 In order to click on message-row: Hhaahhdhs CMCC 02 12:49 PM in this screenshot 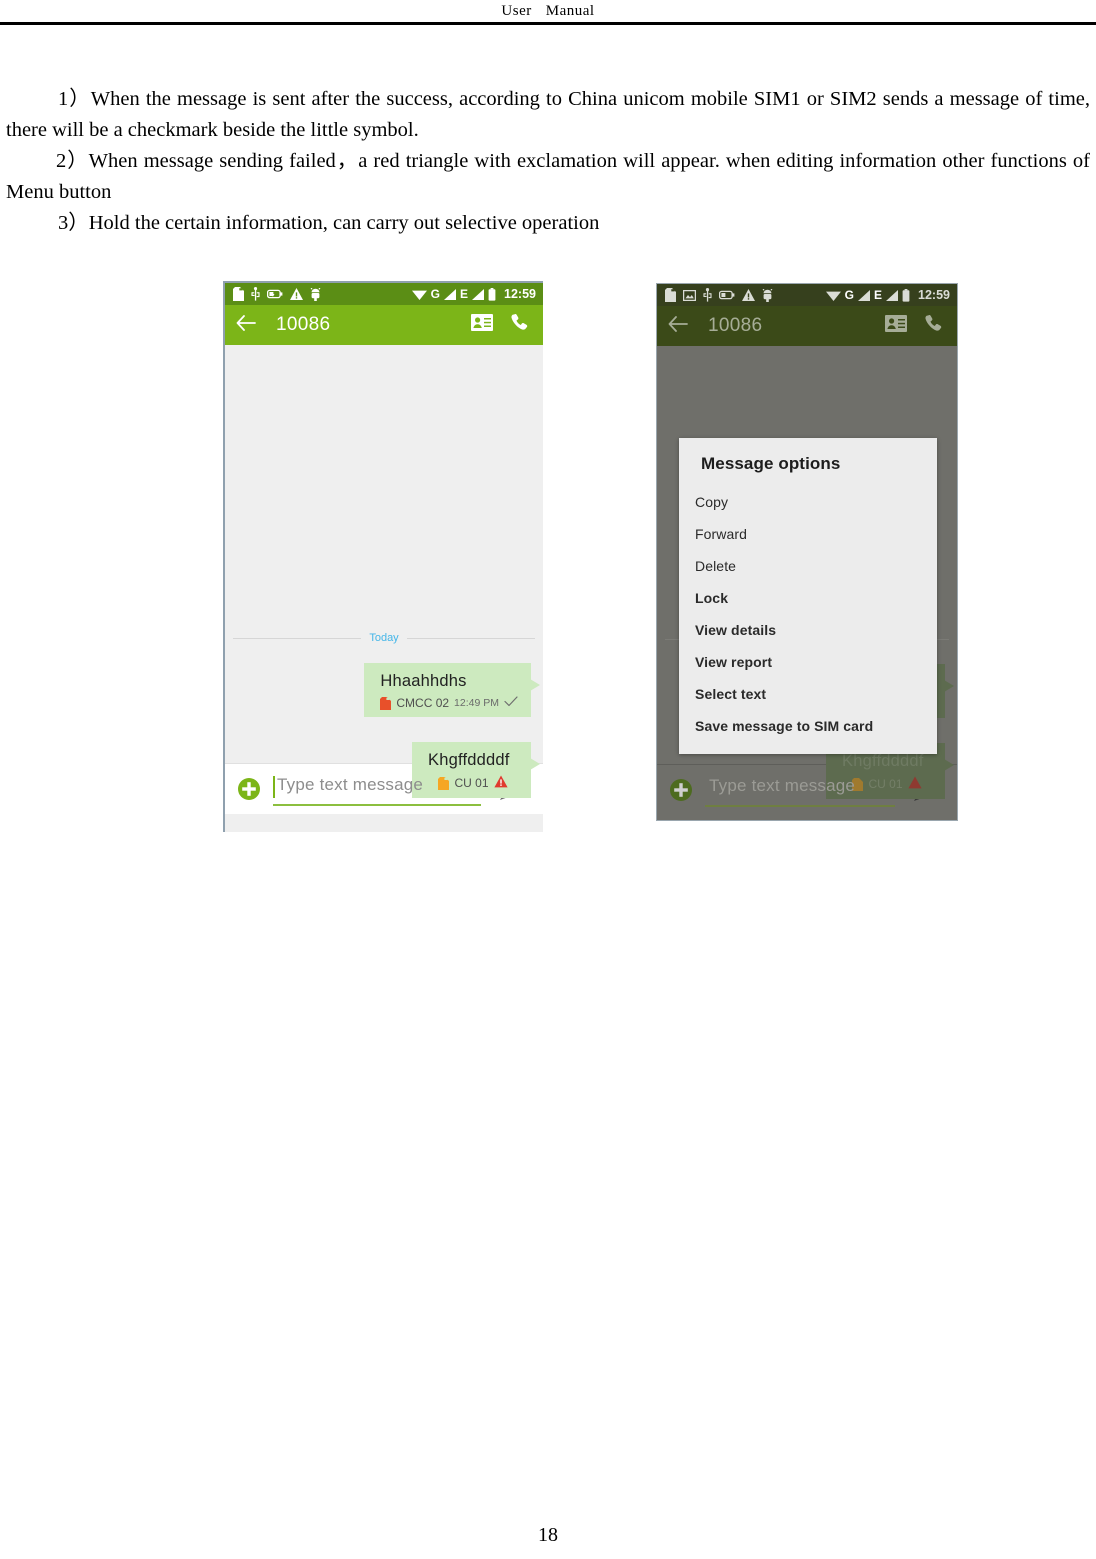, I will do `click(452, 690)`.